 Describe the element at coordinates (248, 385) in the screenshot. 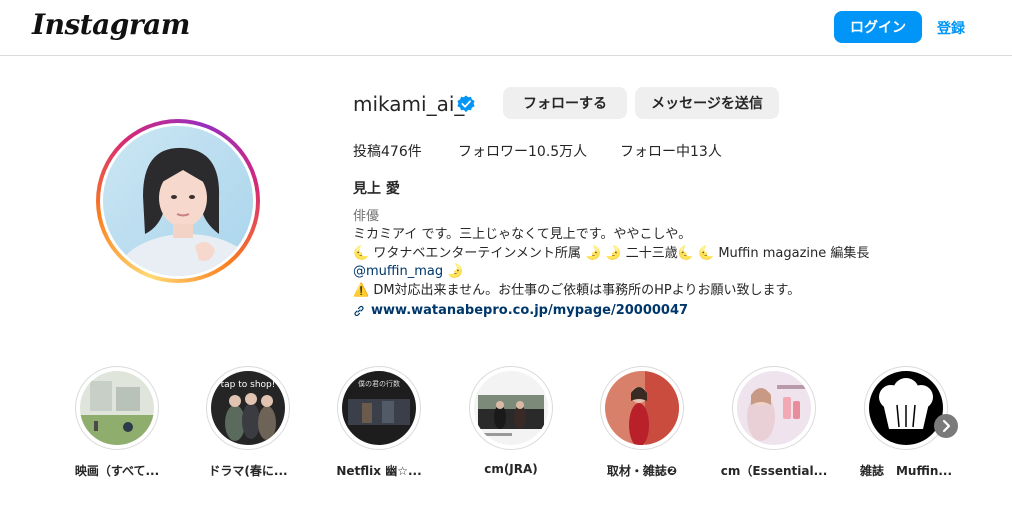

I see `highlight-cover-text: tap to shop!` at that location.